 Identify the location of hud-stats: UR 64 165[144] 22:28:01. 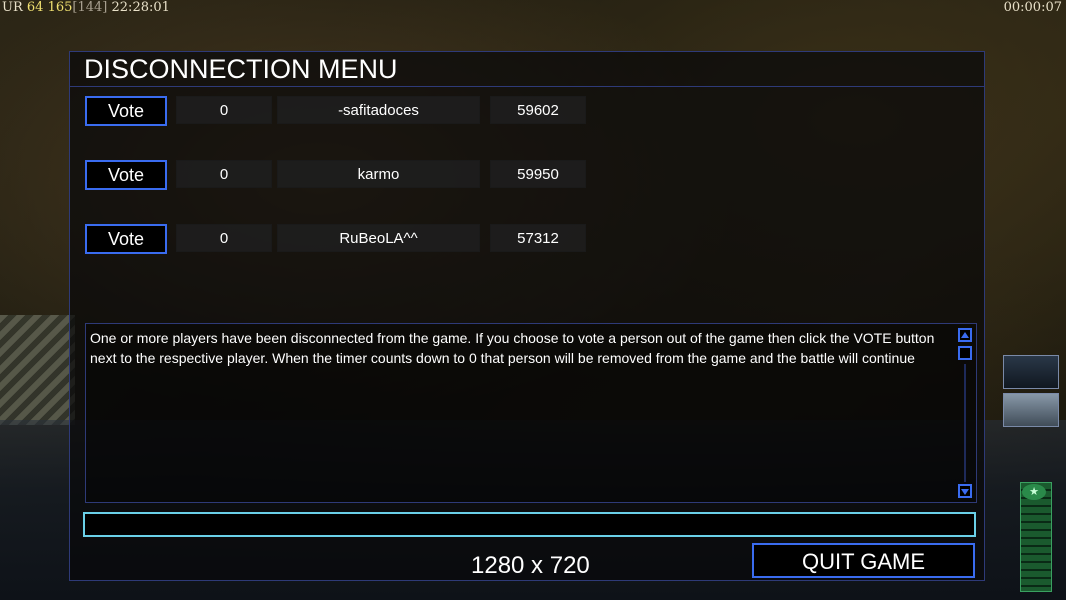
(86, 7).